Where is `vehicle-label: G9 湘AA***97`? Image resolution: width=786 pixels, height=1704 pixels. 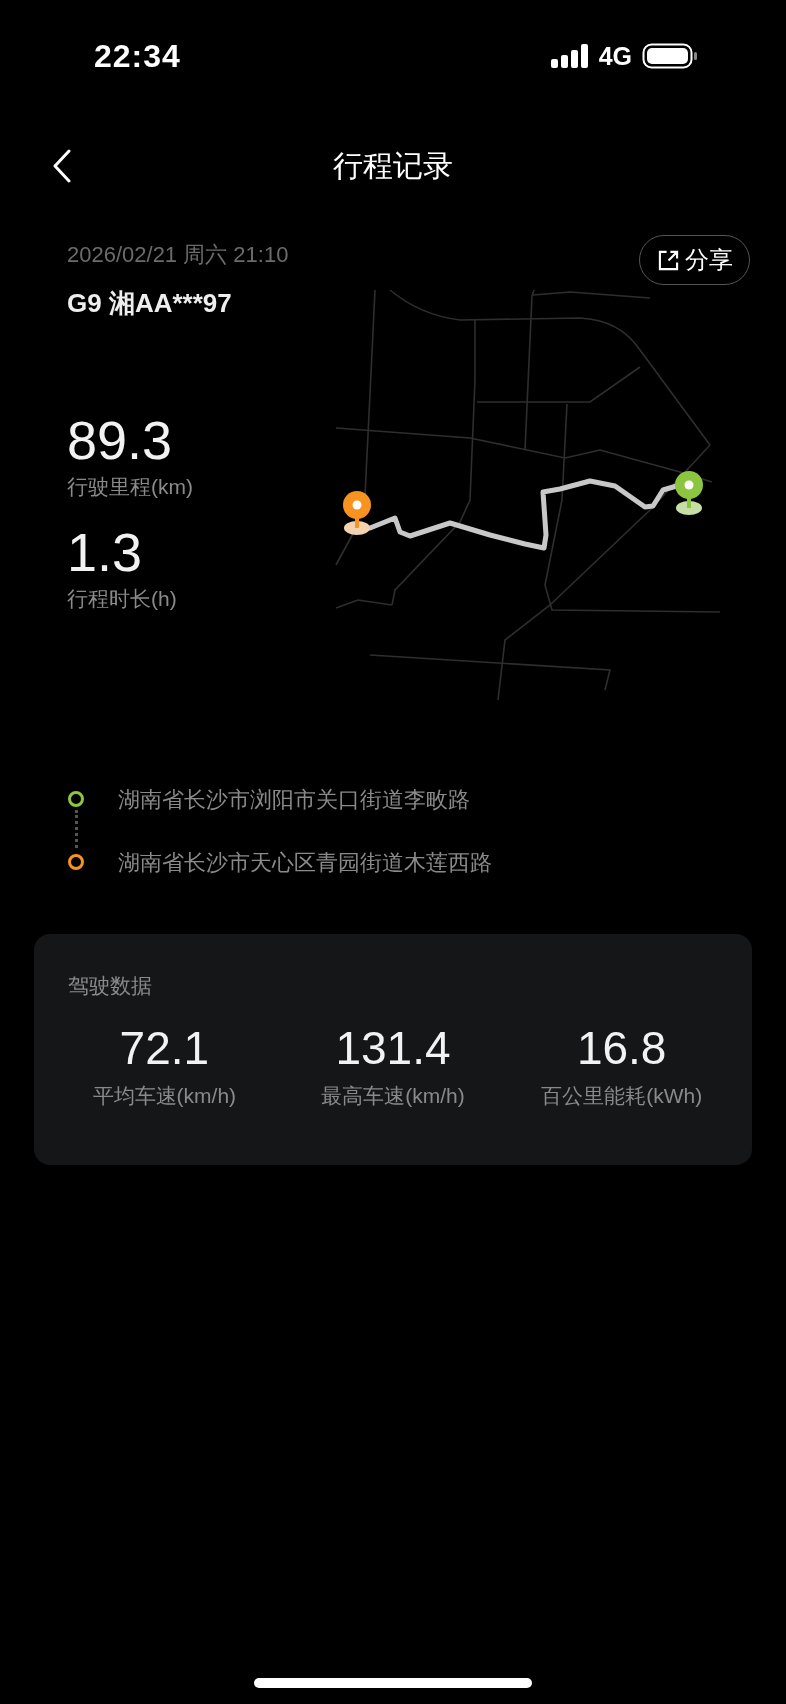
vehicle-label: G9 湘AA***97 is located at coordinates (150, 303).